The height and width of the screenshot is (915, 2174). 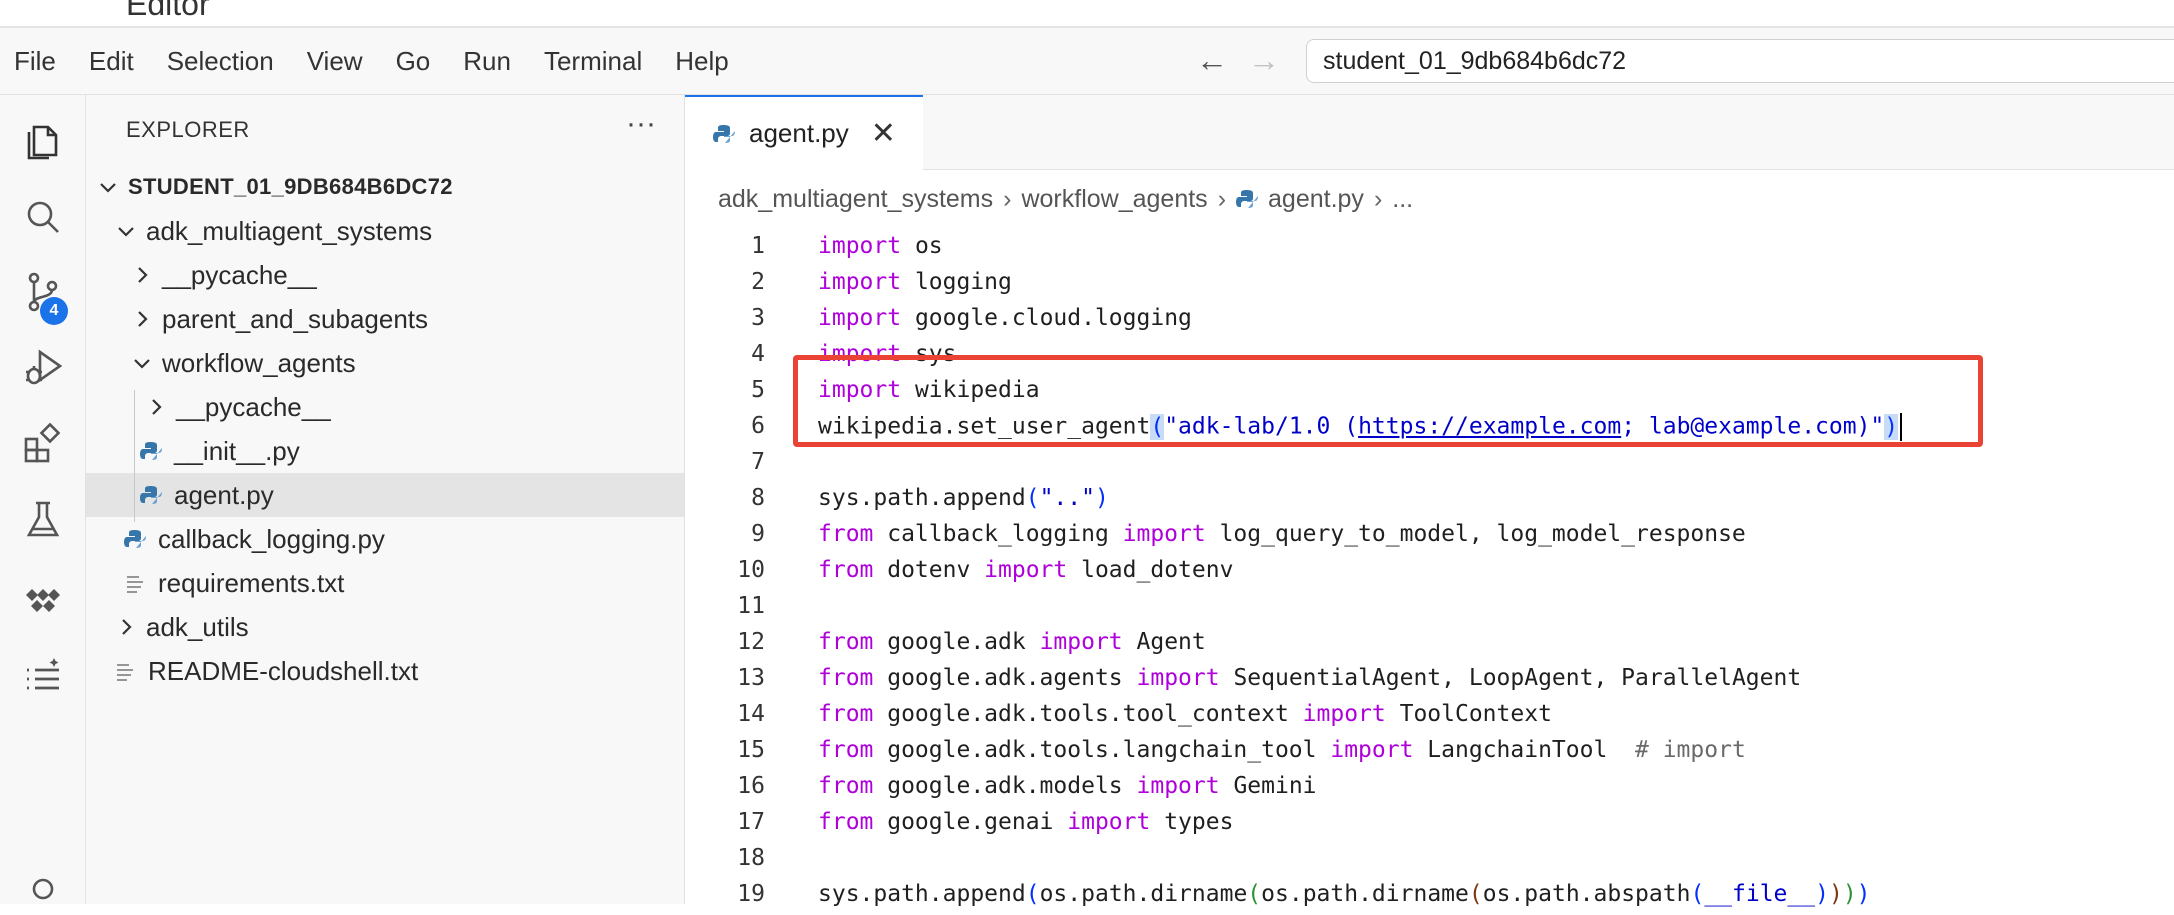 I want to click on tree-label: __pycache__, so click(x=239, y=274).